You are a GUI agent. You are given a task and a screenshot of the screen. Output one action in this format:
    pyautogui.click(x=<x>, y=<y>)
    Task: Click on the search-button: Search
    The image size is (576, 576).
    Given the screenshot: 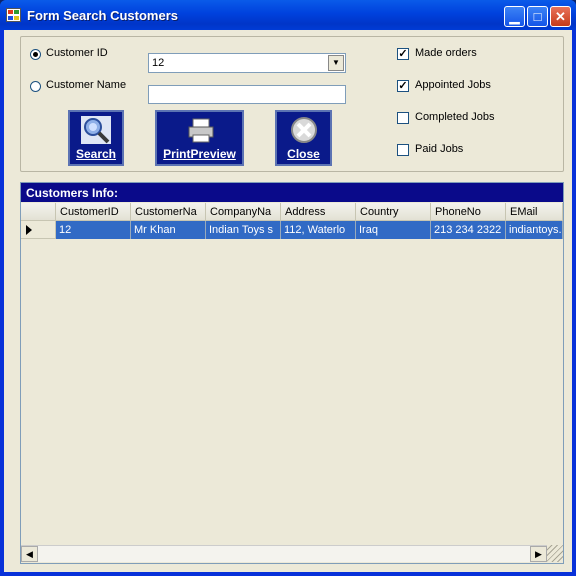 What is the action you would take?
    pyautogui.click(x=96, y=138)
    